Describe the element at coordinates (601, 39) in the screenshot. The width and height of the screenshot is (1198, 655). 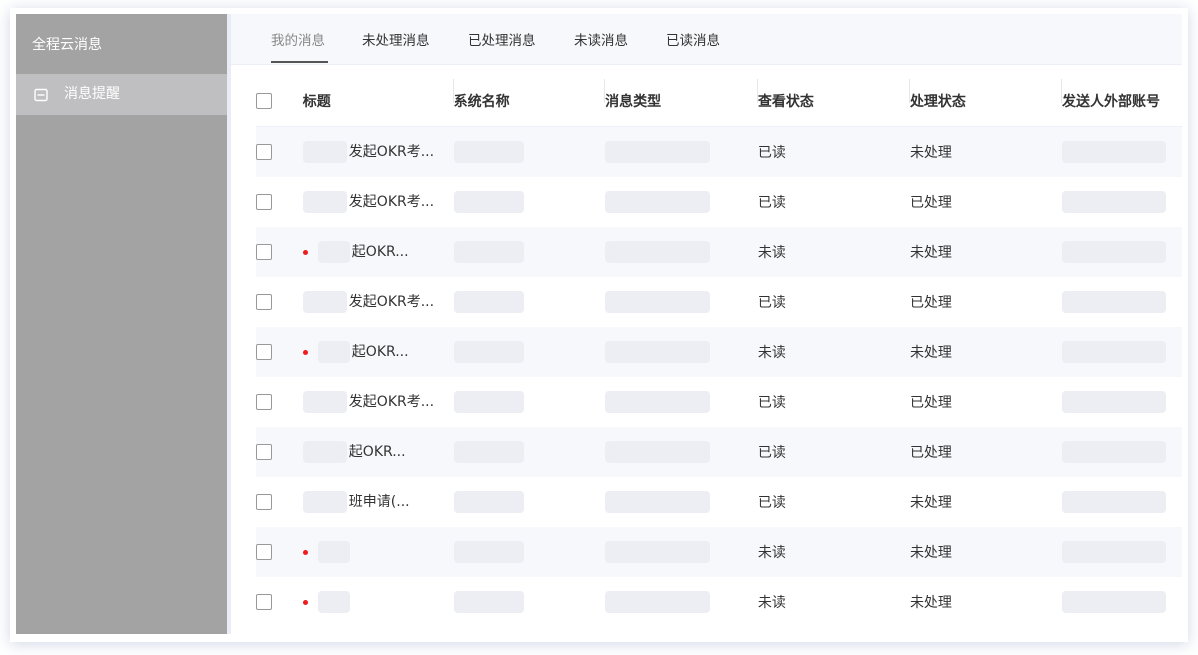
I see `tab-unread: 未读消息` at that location.